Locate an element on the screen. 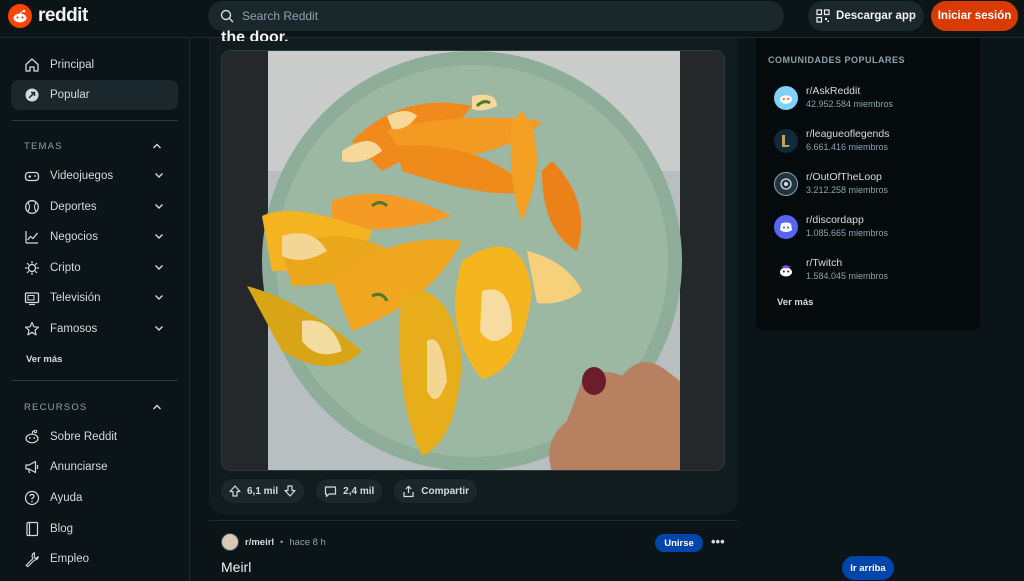  downvote-icon is located at coordinates (290, 491).